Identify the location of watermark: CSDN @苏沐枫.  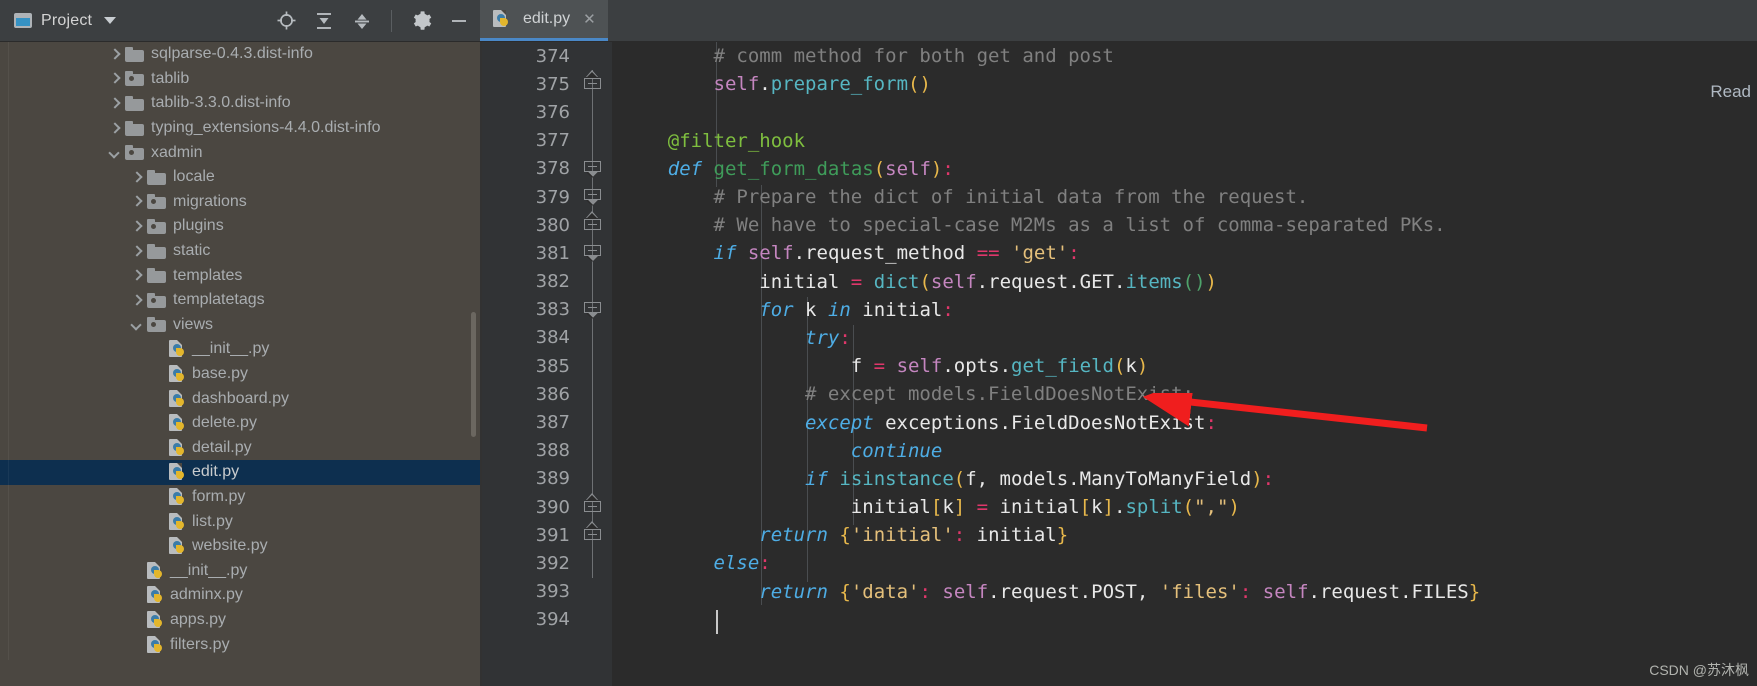
(1699, 670).